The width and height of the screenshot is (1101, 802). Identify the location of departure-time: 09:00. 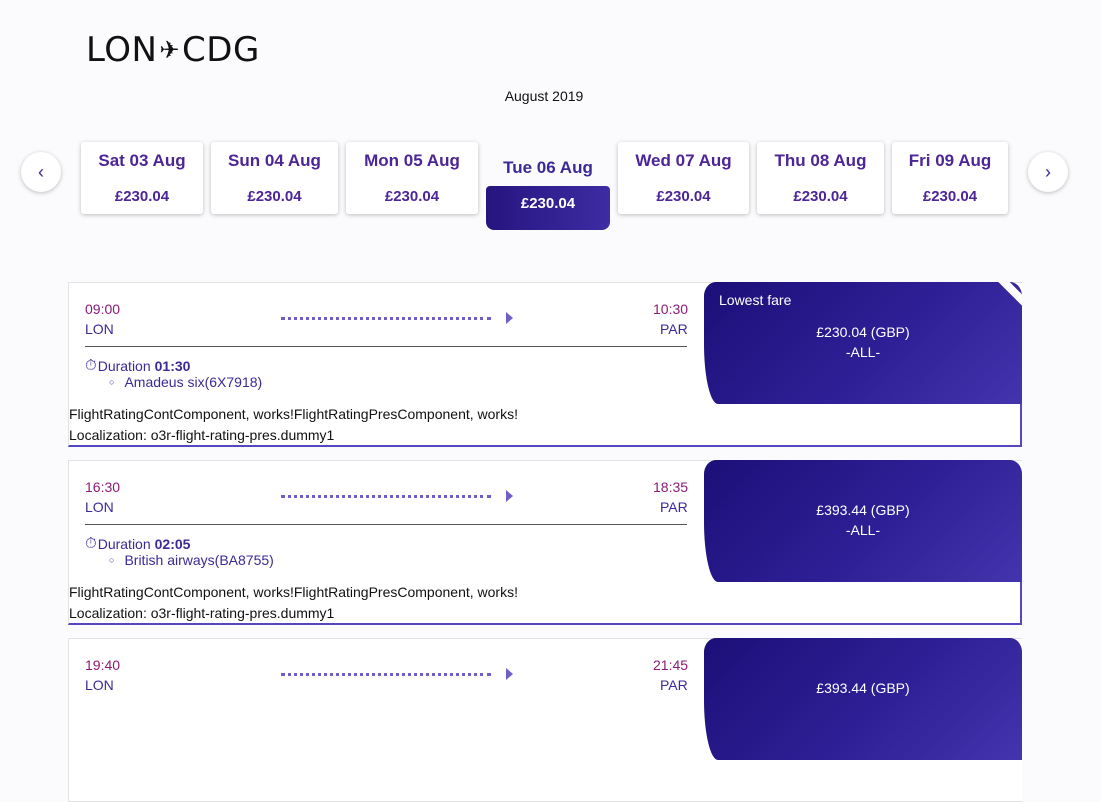
(103, 309).